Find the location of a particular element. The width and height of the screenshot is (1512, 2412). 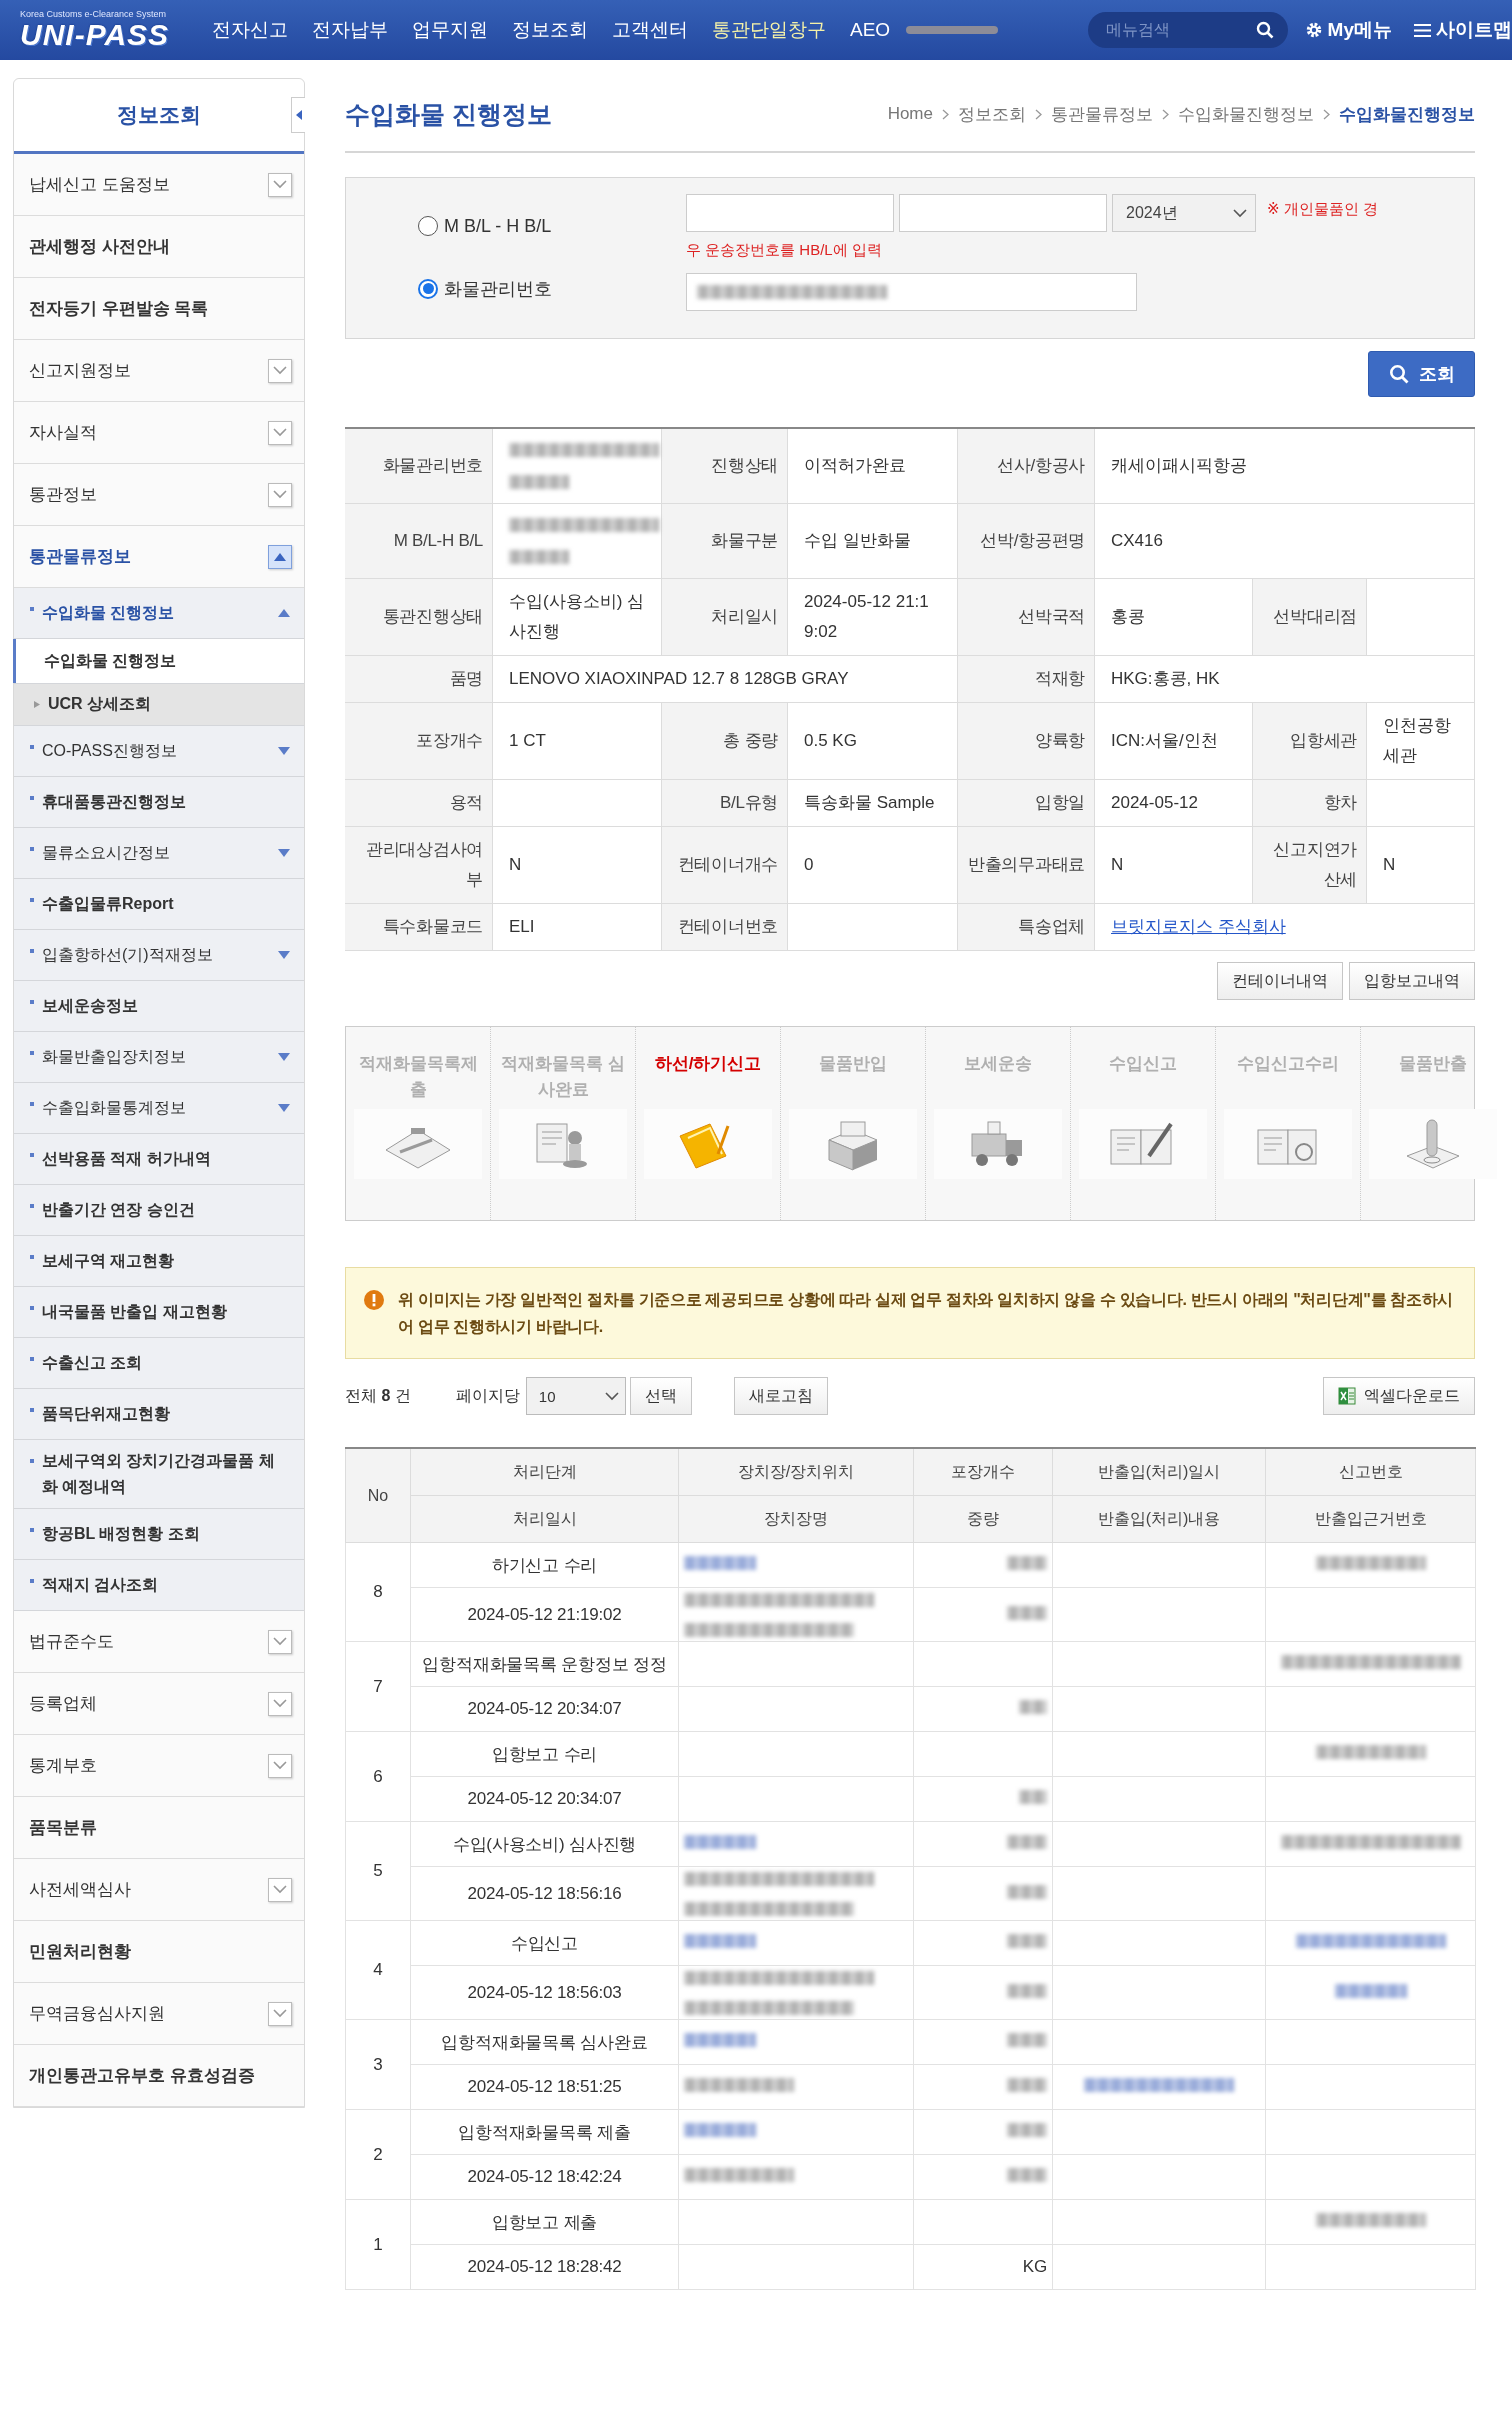

sidebar-item: 등록업체 is located at coordinates (159, 1704).